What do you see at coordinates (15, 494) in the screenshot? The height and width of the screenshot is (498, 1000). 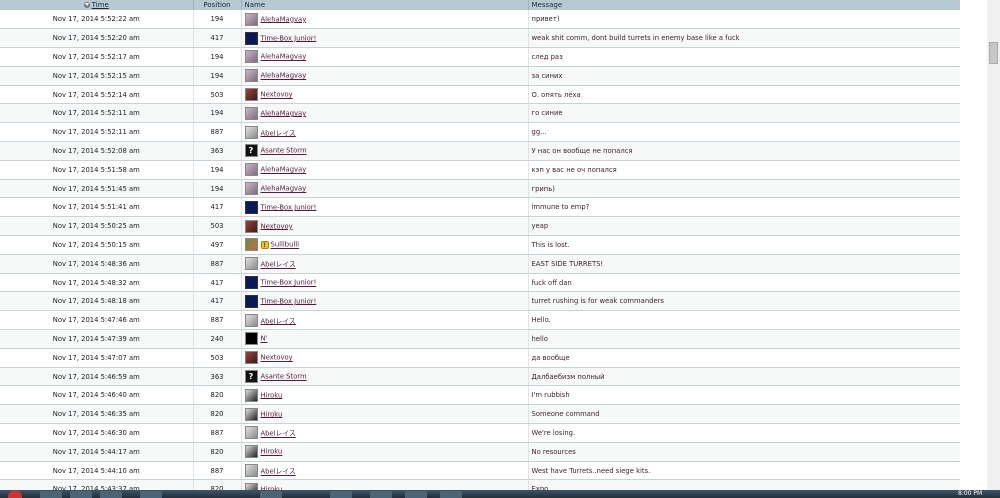 I see `start-button-icon` at bounding box center [15, 494].